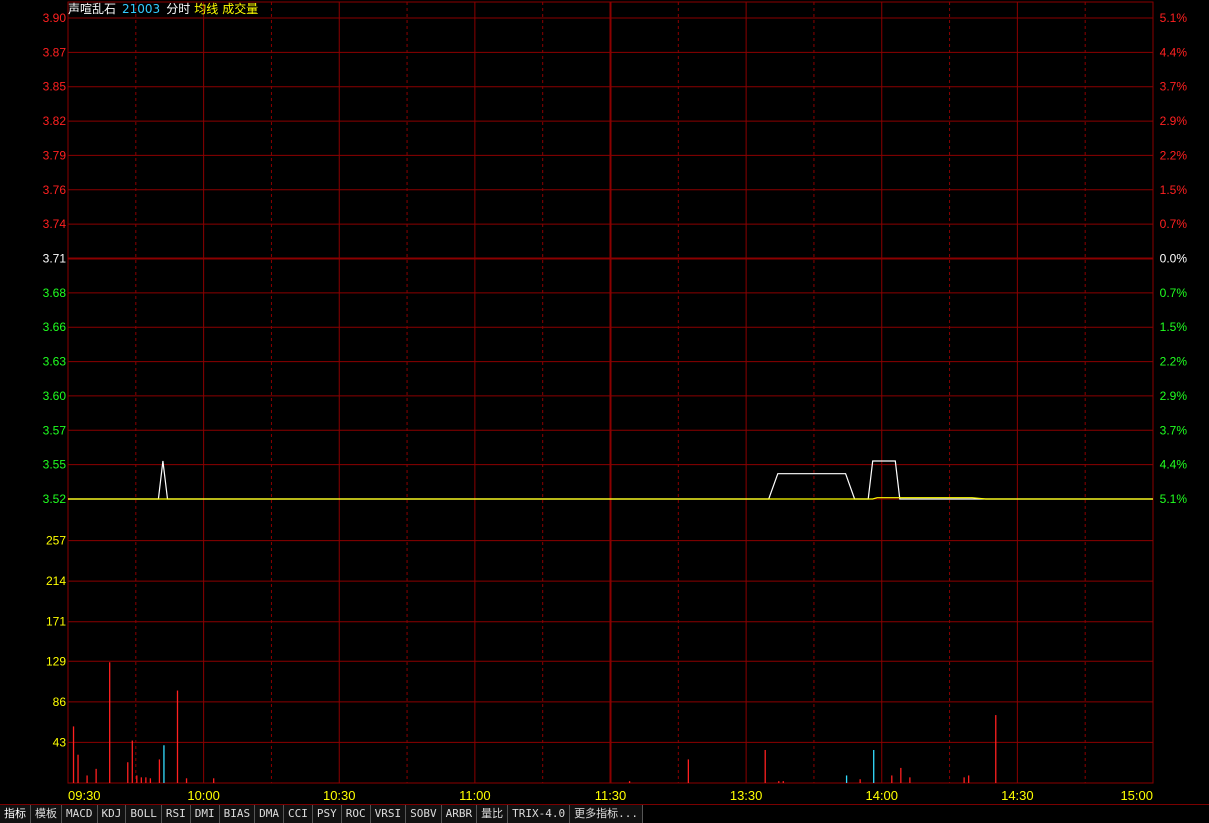  Describe the element at coordinates (539, 814) in the screenshot. I see `indicator-tab: TRIX-4.0` at that location.